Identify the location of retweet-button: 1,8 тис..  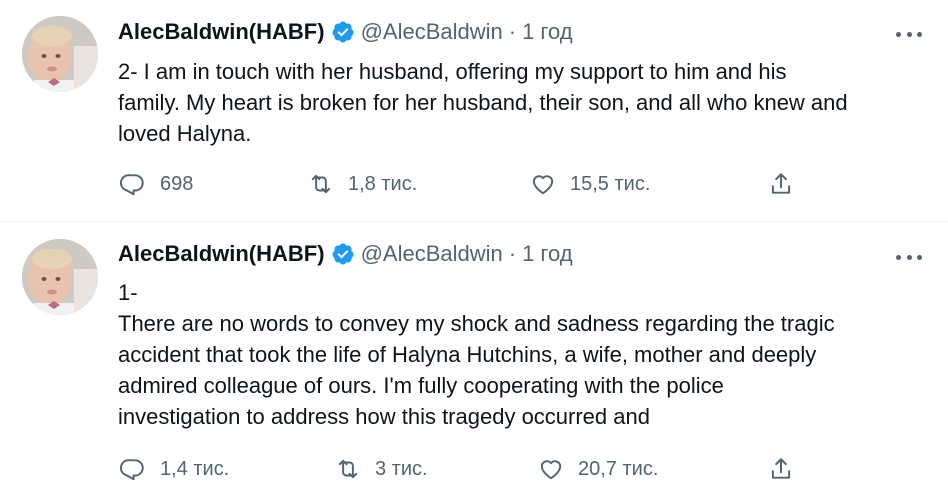
(362, 184).